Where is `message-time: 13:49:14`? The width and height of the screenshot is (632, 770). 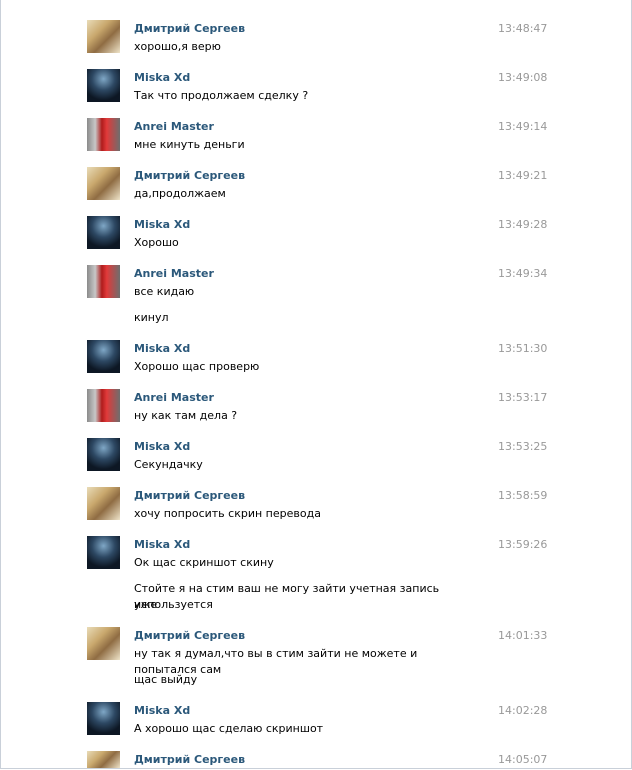
message-time: 13:49:14 is located at coordinates (523, 126).